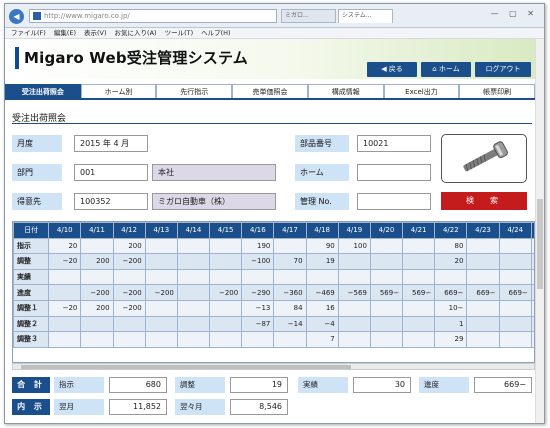  I want to click on grid-horizontal-scrollbar, so click(273, 366).